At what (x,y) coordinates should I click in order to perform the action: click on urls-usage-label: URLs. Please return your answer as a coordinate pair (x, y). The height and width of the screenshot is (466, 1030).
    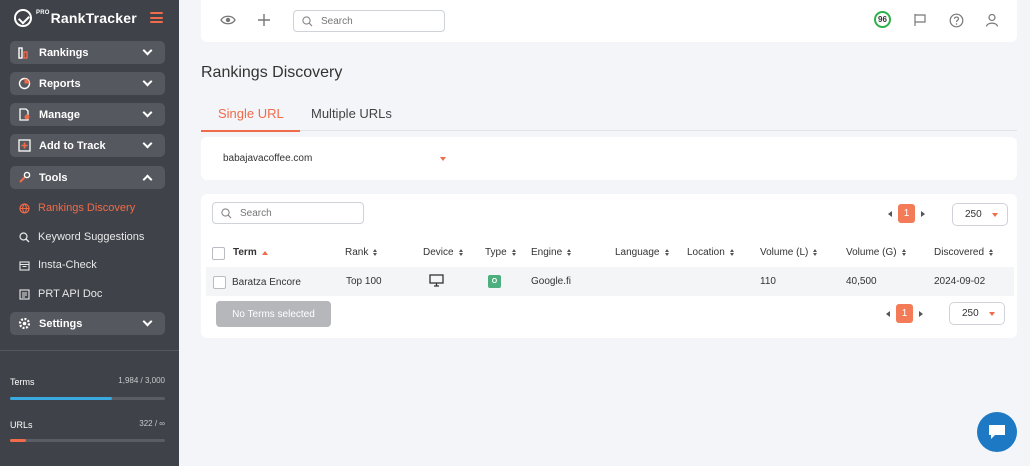
    Looking at the image, I should click on (21, 425).